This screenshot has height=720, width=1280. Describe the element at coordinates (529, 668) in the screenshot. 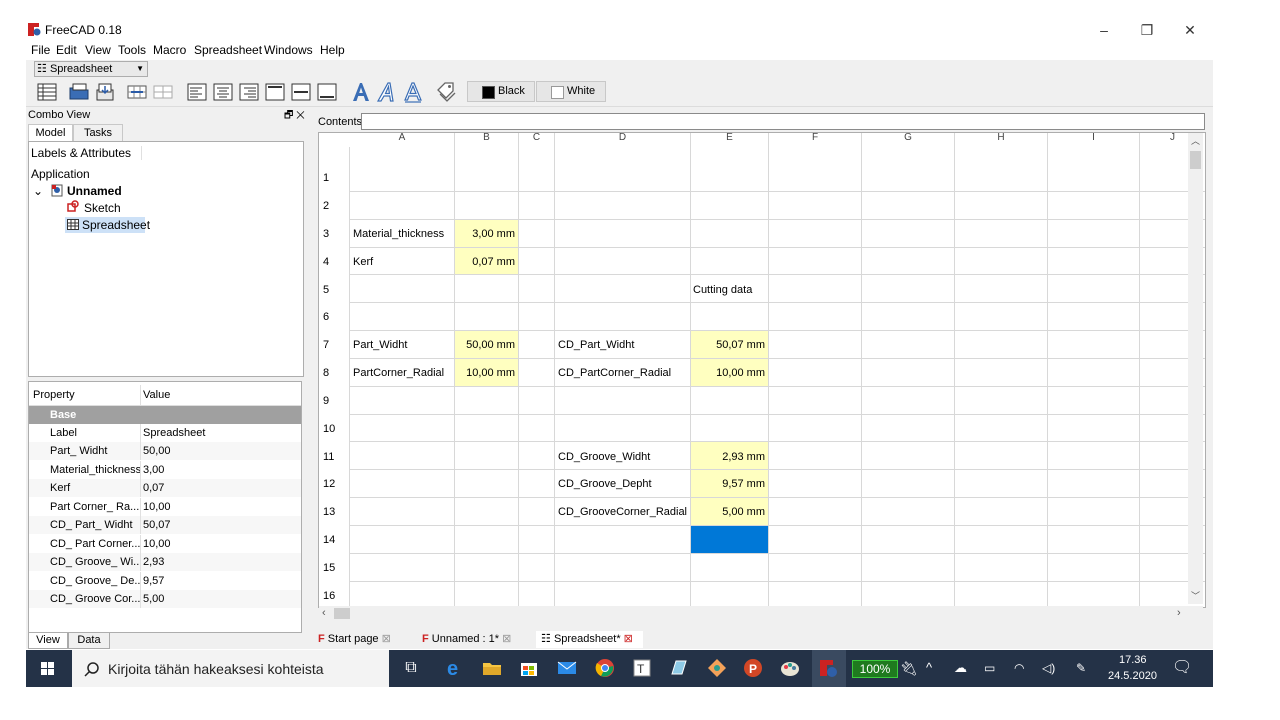

I see `store-icon` at that location.